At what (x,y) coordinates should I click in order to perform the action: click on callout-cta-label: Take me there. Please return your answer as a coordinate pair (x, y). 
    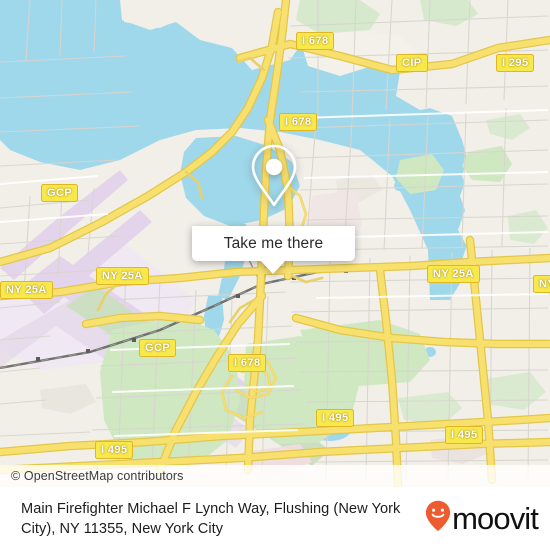
    Looking at the image, I should click on (273, 243).